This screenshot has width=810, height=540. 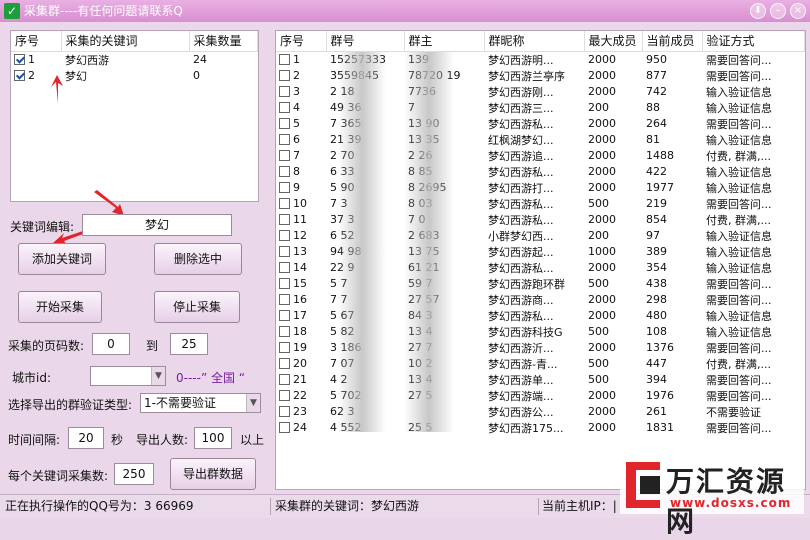 What do you see at coordinates (525, 332) in the screenshot?
I see `row-group-name: 梦幻西游科技G` at bounding box center [525, 332].